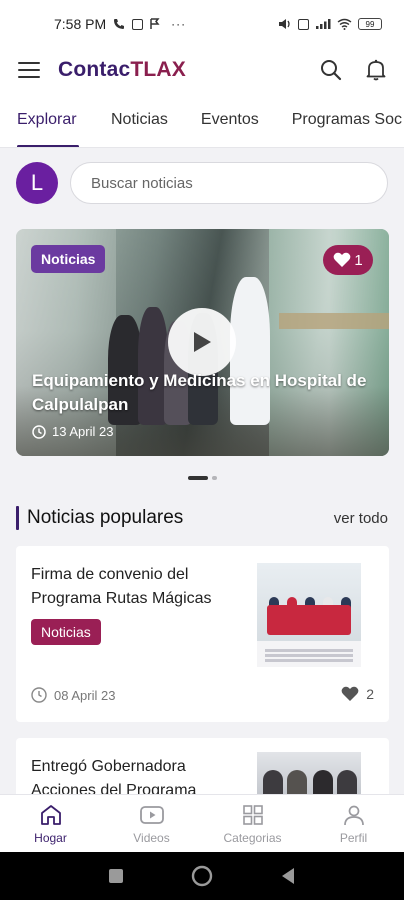 This screenshot has height=900, width=404. Describe the element at coordinates (202, 518) in the screenshot. I see `popular-news-header: Noticias populares ver todo` at that location.